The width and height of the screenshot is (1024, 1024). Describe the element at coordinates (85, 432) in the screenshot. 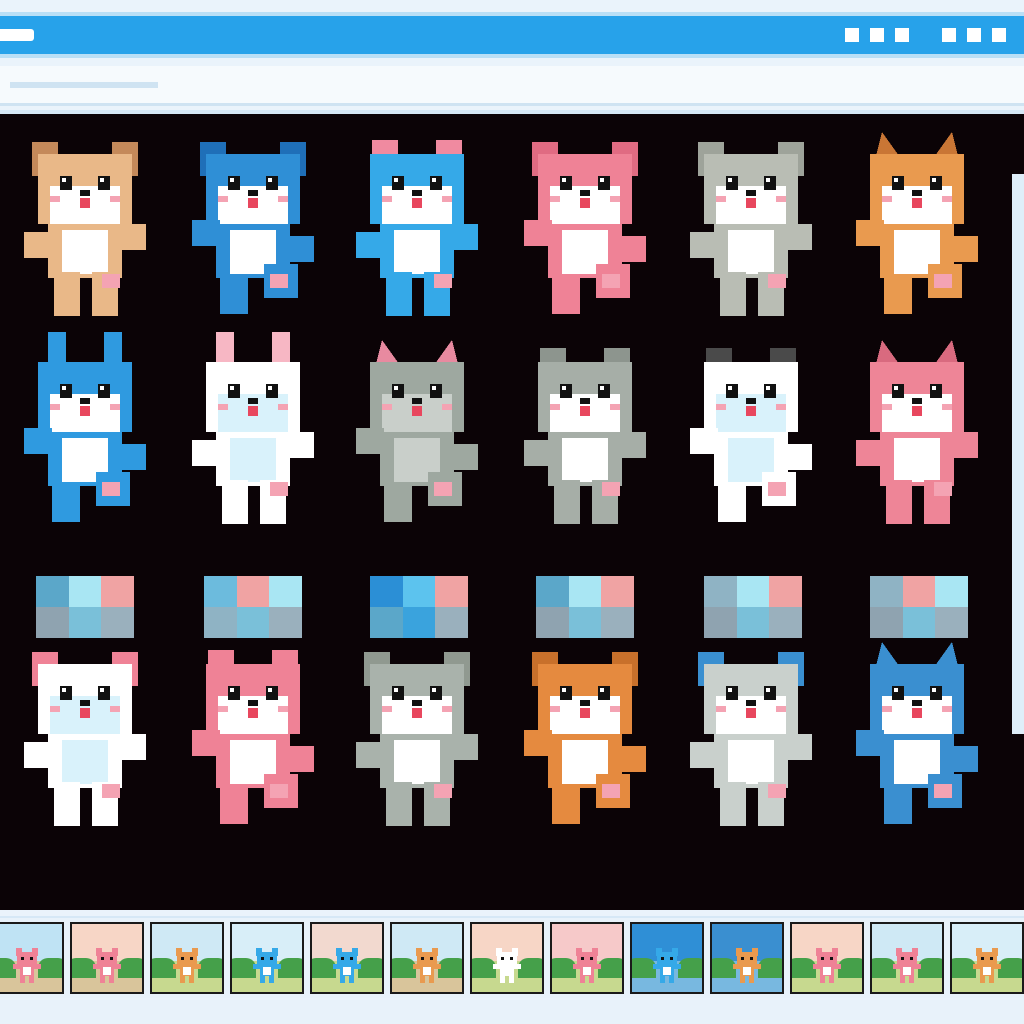

I see `sprite-blue-bunny` at that location.